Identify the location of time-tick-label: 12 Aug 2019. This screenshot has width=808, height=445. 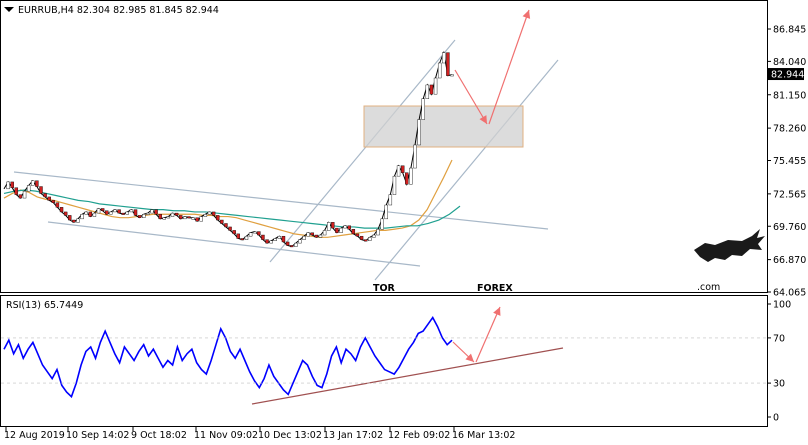
(34, 435).